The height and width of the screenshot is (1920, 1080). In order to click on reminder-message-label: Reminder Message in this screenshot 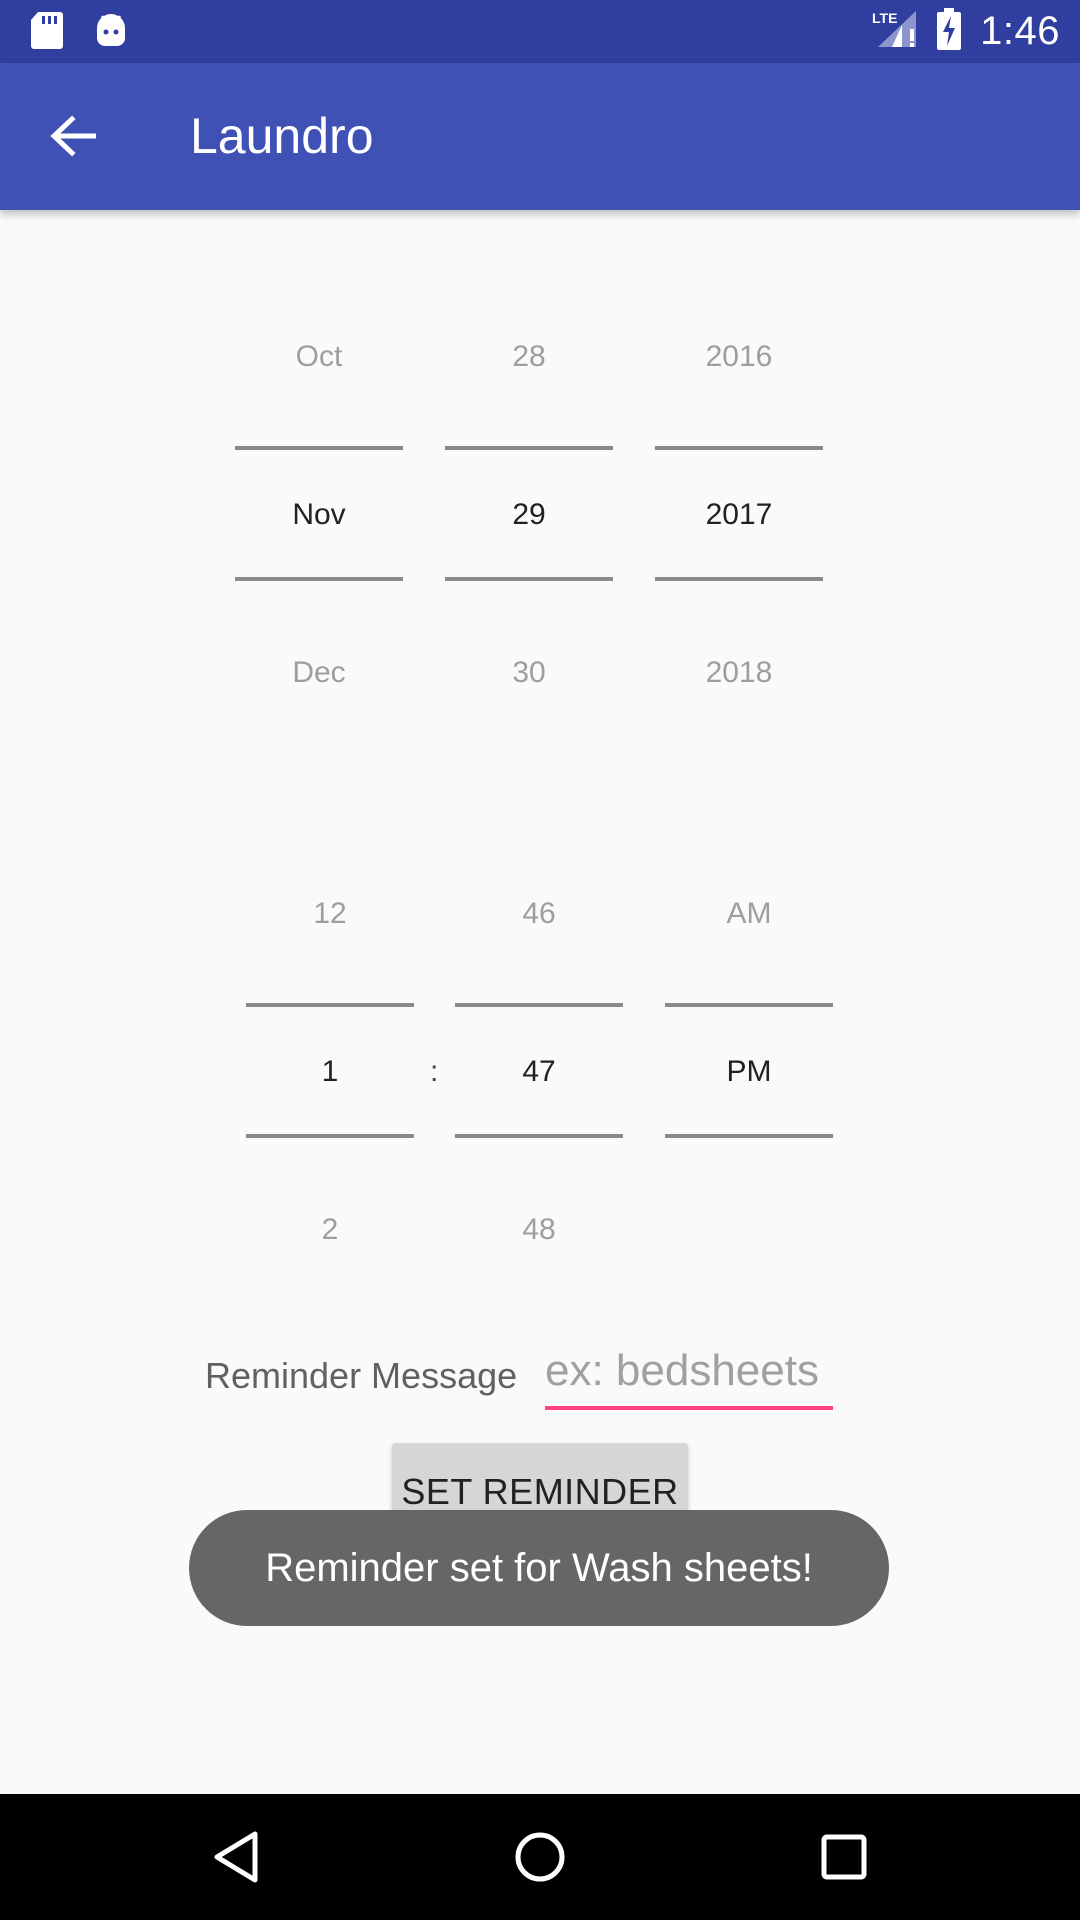, I will do `click(361, 1375)`.